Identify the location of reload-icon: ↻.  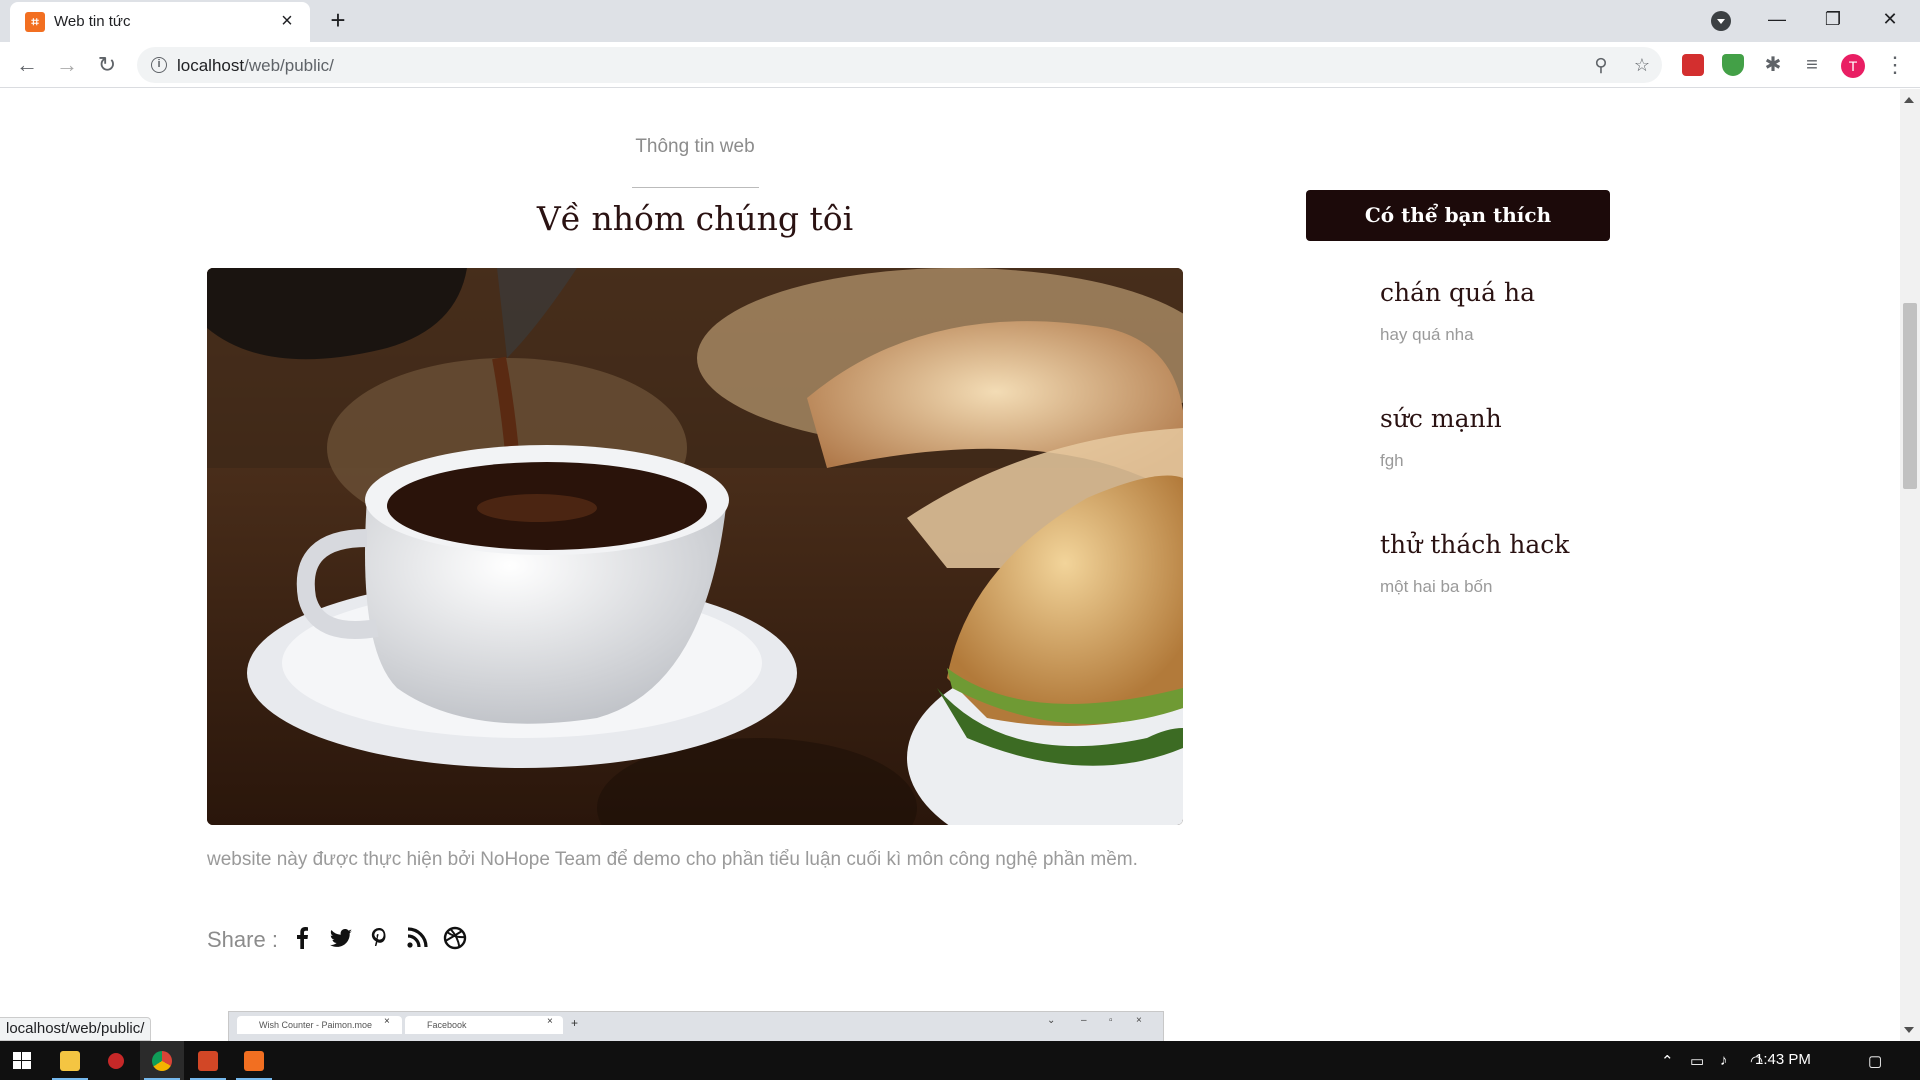
(107, 65).